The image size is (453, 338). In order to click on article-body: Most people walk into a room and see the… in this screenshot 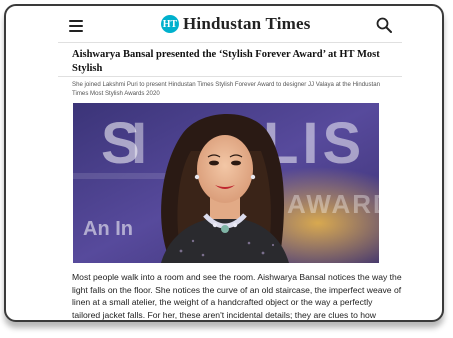, I will do `click(237, 296)`.